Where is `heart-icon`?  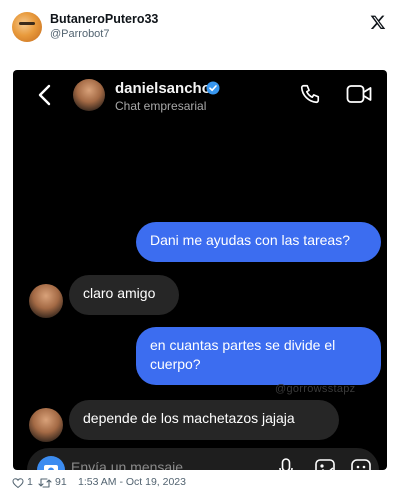 heart-icon is located at coordinates (18, 483).